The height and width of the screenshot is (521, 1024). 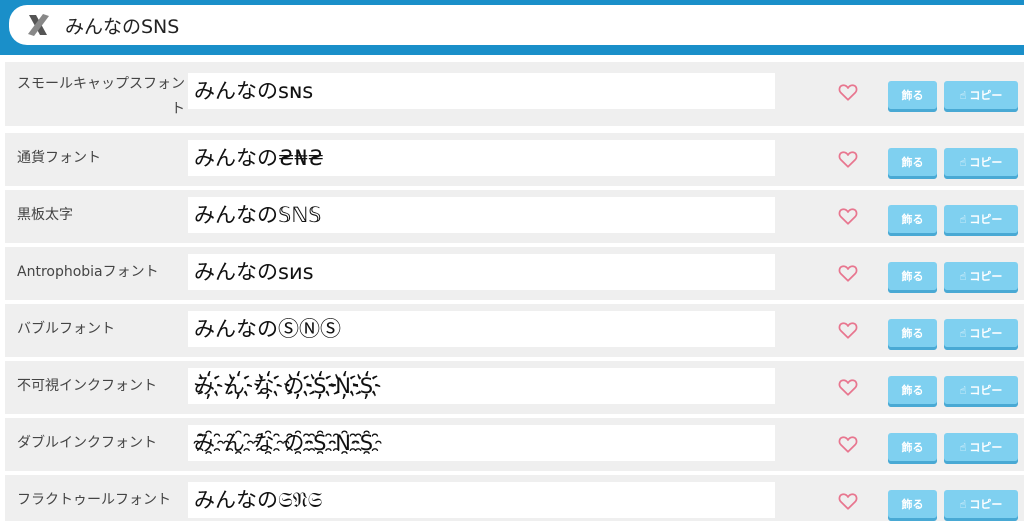 What do you see at coordinates (94, 500) in the screenshot?
I see `font-name-label: フラクトゥールフォント` at bounding box center [94, 500].